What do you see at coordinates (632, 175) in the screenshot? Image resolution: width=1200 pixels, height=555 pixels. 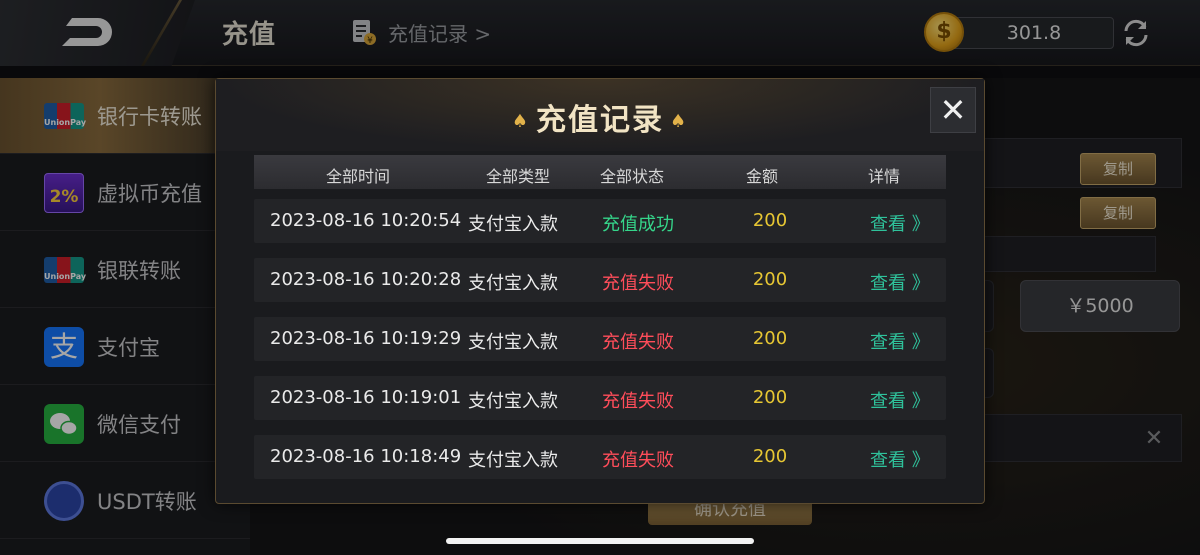 I see `column-header-status: 全部状态` at bounding box center [632, 175].